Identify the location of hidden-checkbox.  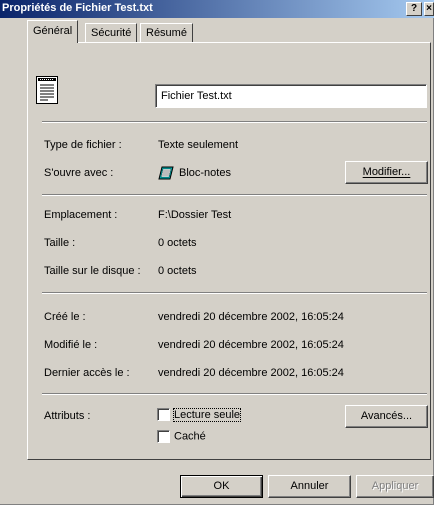
(163, 436).